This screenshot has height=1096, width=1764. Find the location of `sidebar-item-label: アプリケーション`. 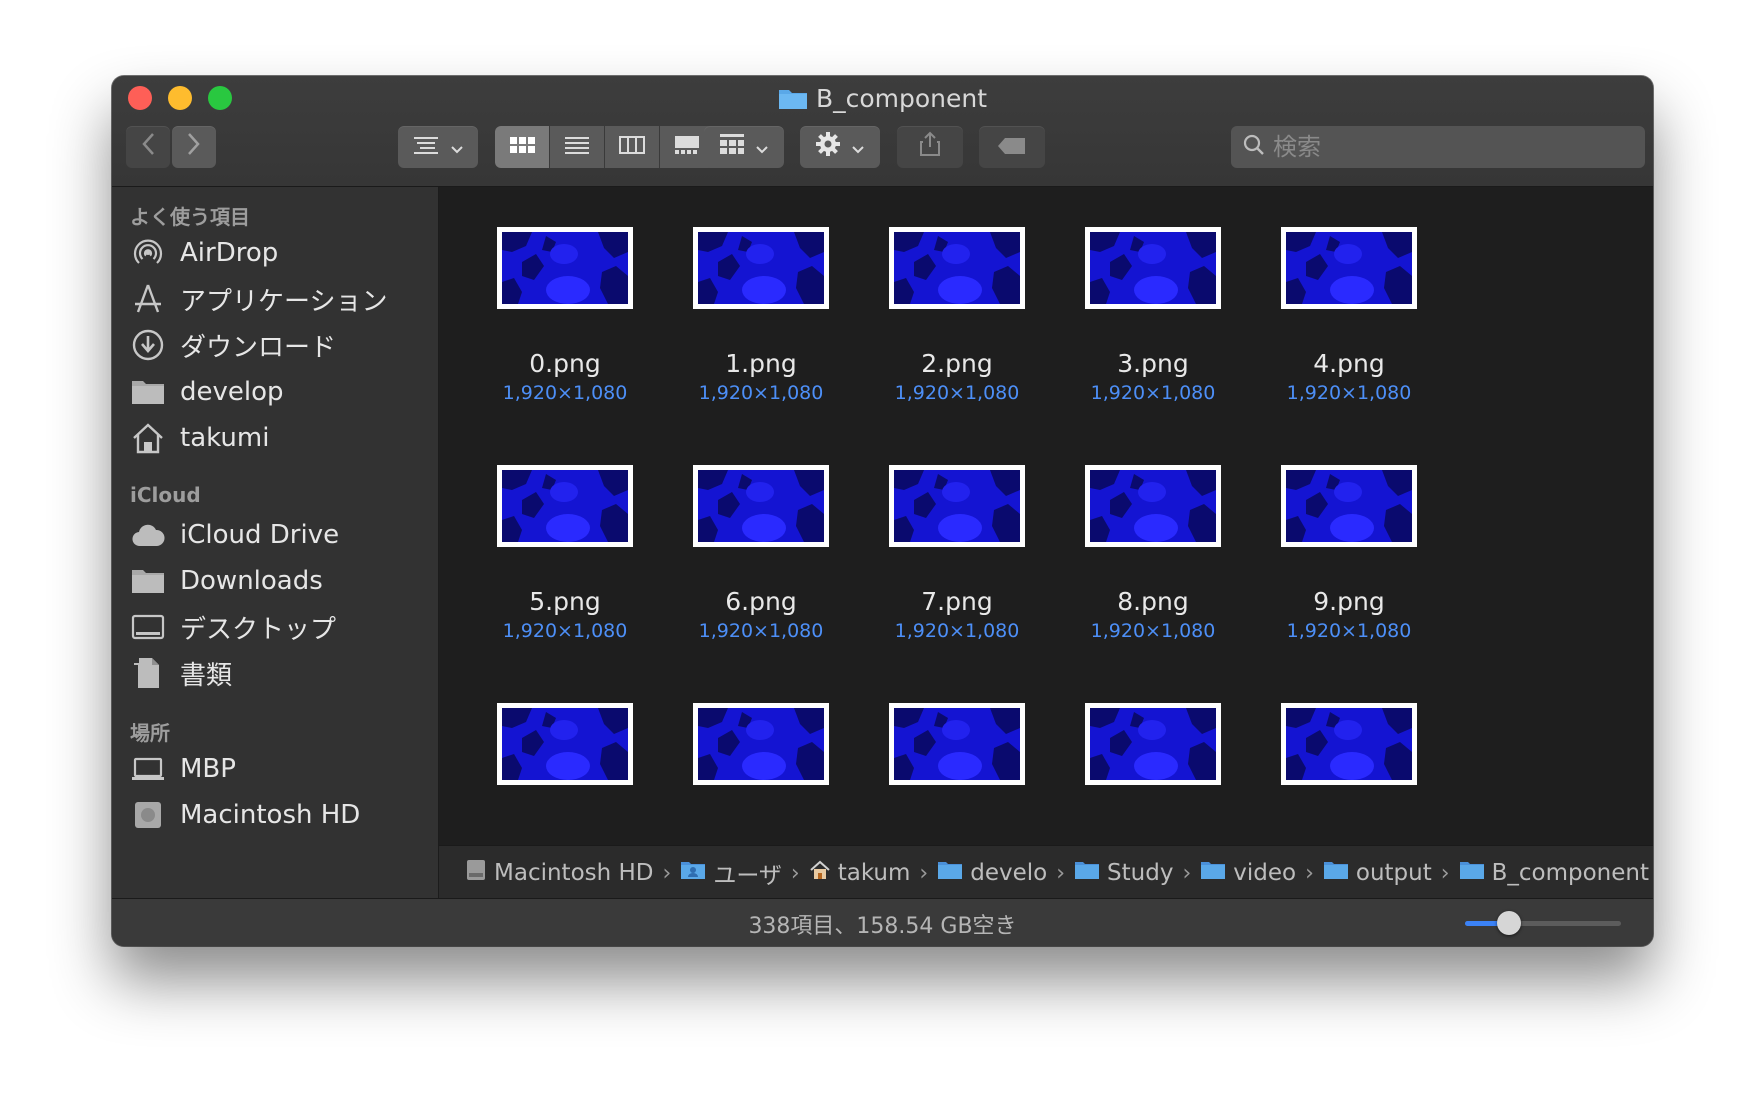

sidebar-item-label: アプリケーション is located at coordinates (284, 301).